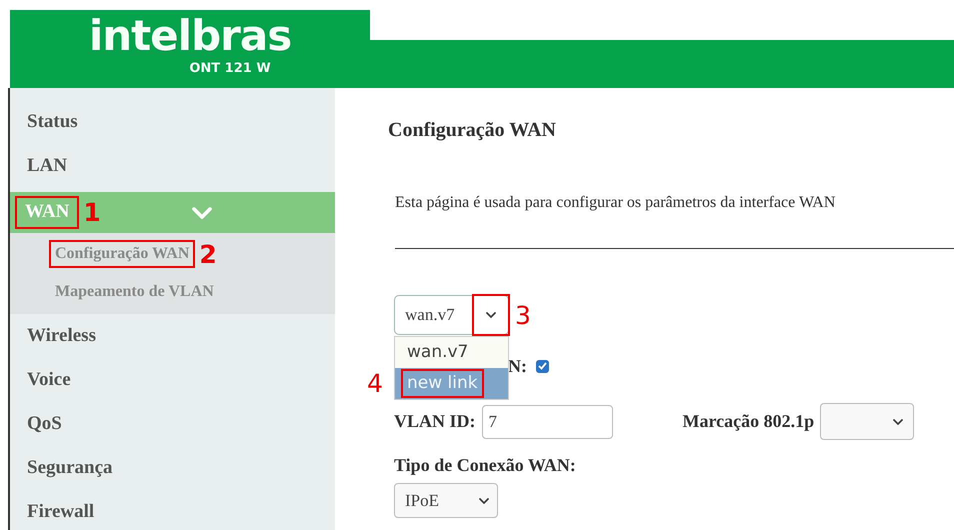  Describe the element at coordinates (172, 510) in the screenshot. I see `menu-item: Firewall` at that location.